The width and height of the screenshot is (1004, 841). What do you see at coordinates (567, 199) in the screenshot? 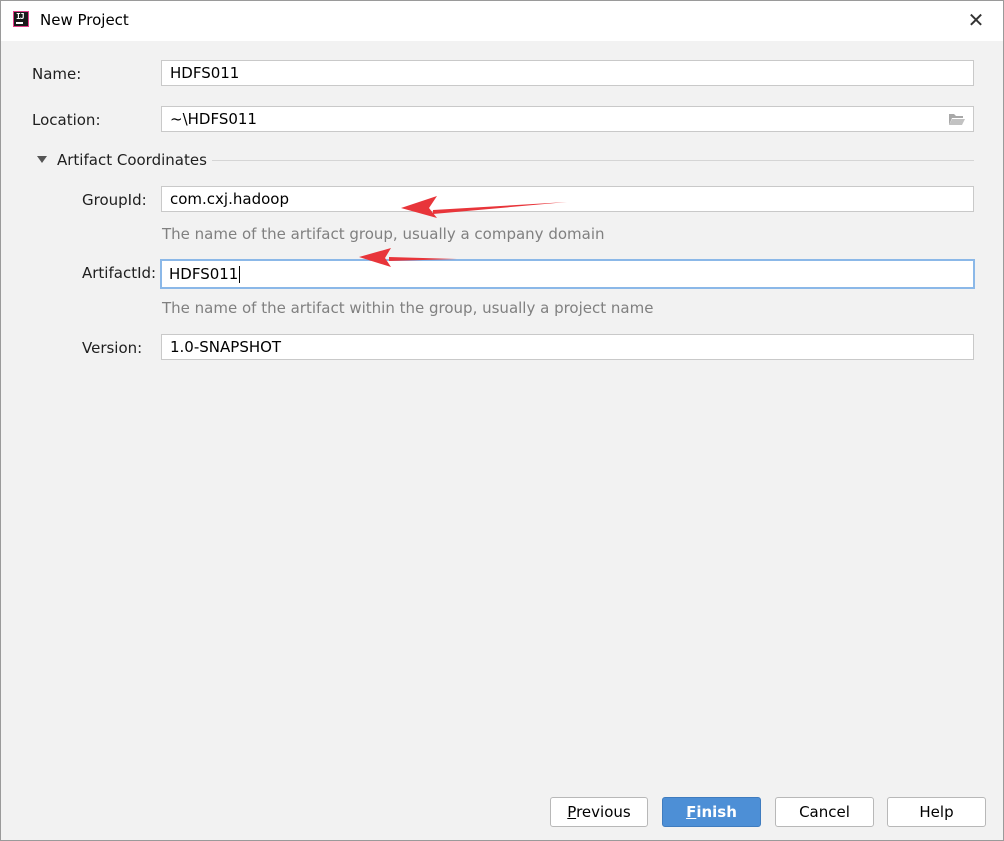
I see `groupid-input: com.cxj.hadoop` at bounding box center [567, 199].